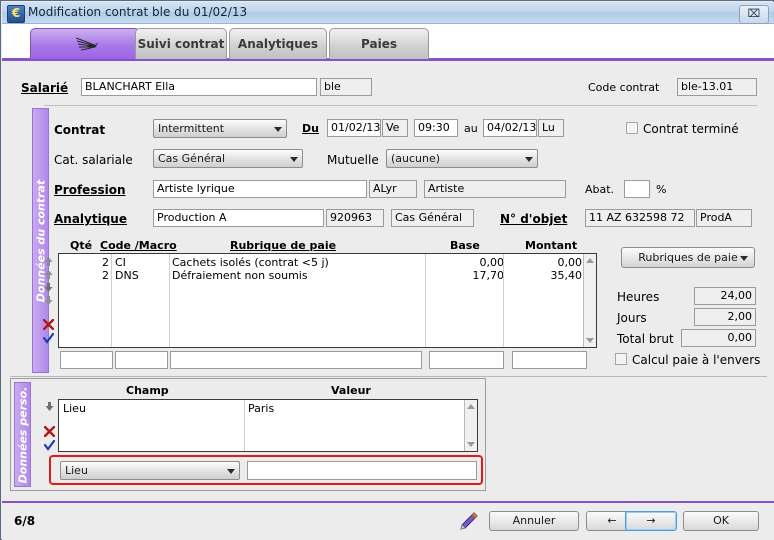 The height and width of the screenshot is (540, 774). I want to click on tab-paies: Paies, so click(379, 43).